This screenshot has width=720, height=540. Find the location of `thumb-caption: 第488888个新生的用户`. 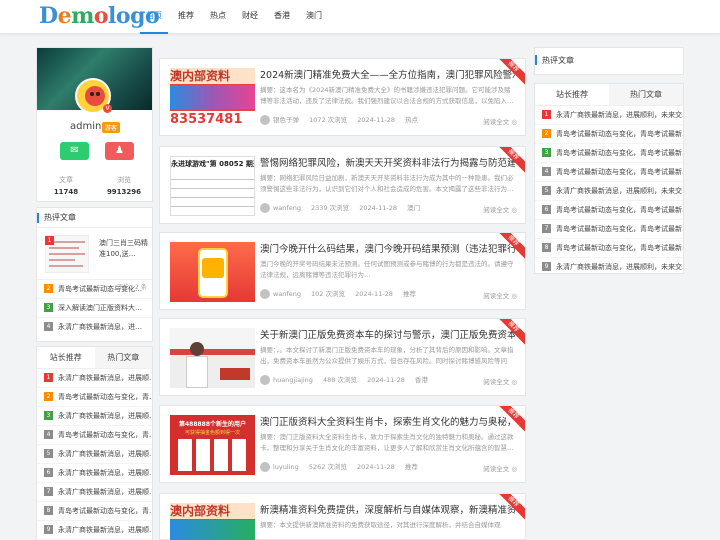

thumb-caption: 第488888个新生的用户 is located at coordinates (212, 424).